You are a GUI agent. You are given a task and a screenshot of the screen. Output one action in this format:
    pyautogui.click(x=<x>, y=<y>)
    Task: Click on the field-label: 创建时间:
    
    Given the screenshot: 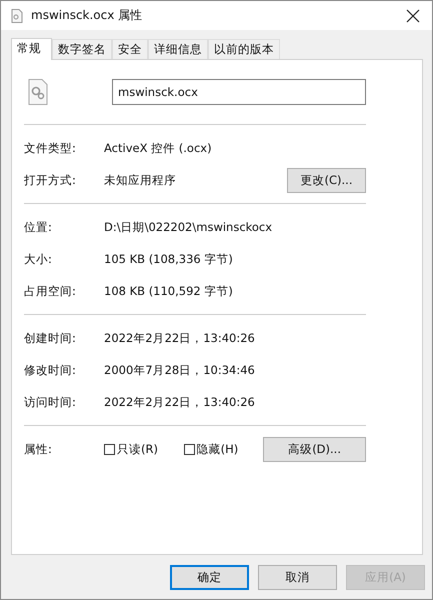 What is the action you would take?
    pyautogui.click(x=50, y=338)
    